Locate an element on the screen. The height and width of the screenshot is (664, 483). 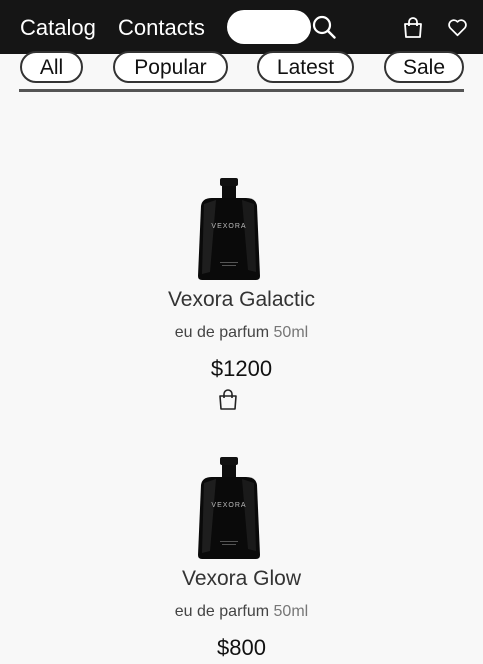
filter-sale-button: Sale is located at coordinates (424, 67).